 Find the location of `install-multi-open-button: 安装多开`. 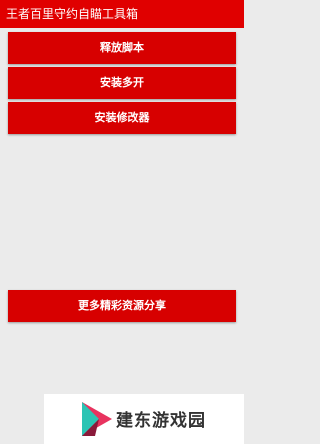

install-multi-open-button: 安装多开 is located at coordinates (122, 83).